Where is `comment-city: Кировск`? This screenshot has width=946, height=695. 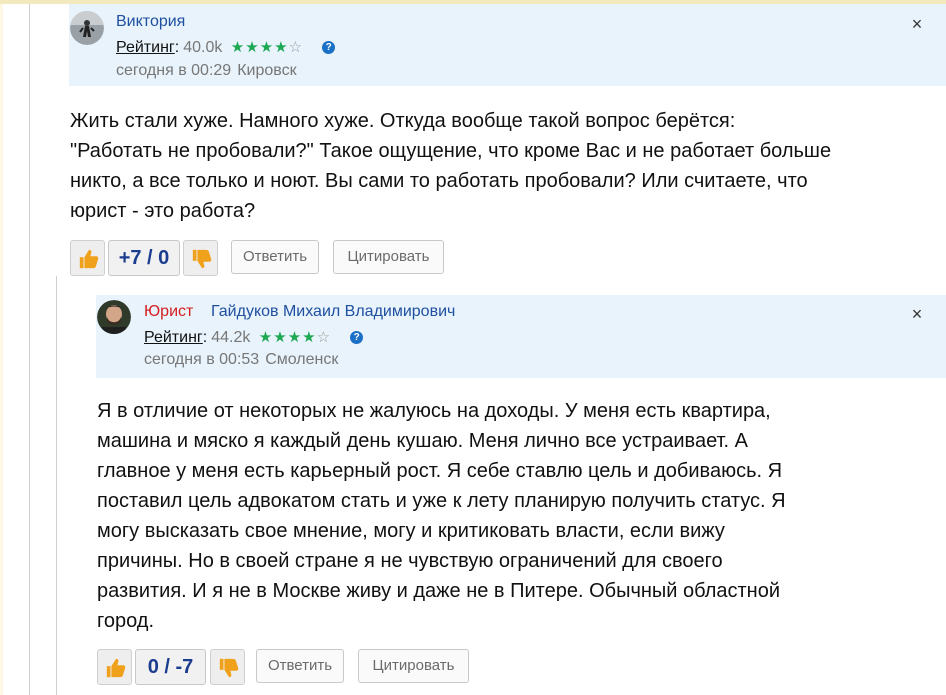 comment-city: Кировск is located at coordinates (267, 70).